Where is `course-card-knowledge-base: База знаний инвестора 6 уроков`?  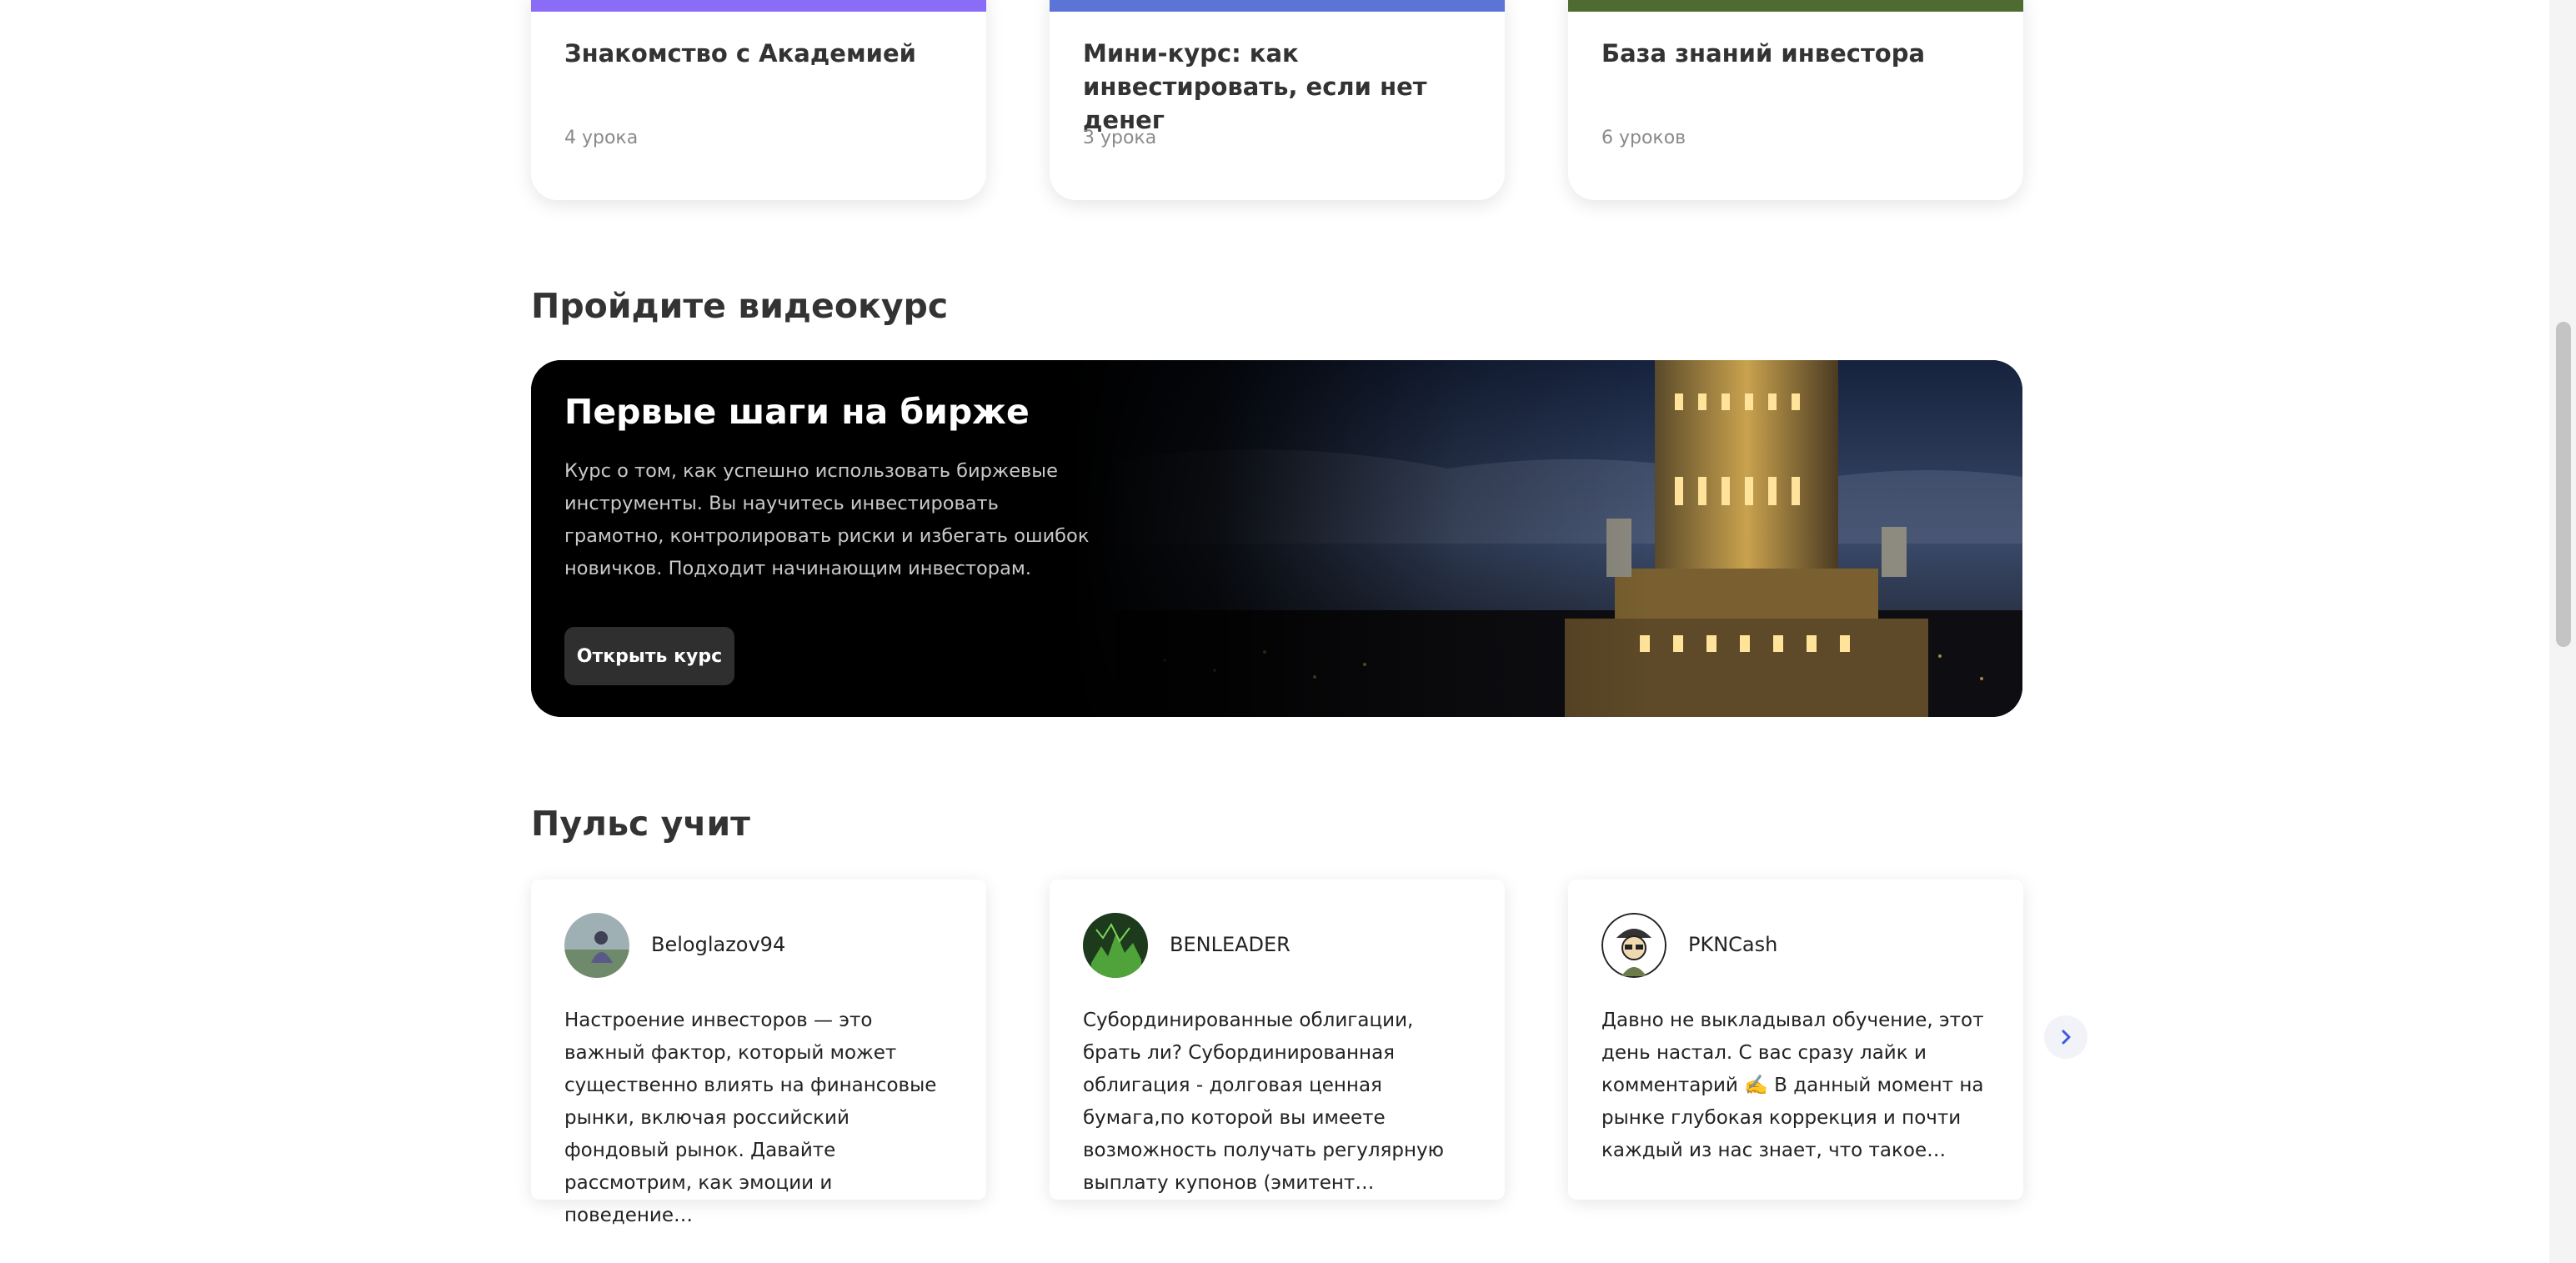
course-card-knowledge-base: База знаний инвестора 6 уроков is located at coordinates (1795, 100).